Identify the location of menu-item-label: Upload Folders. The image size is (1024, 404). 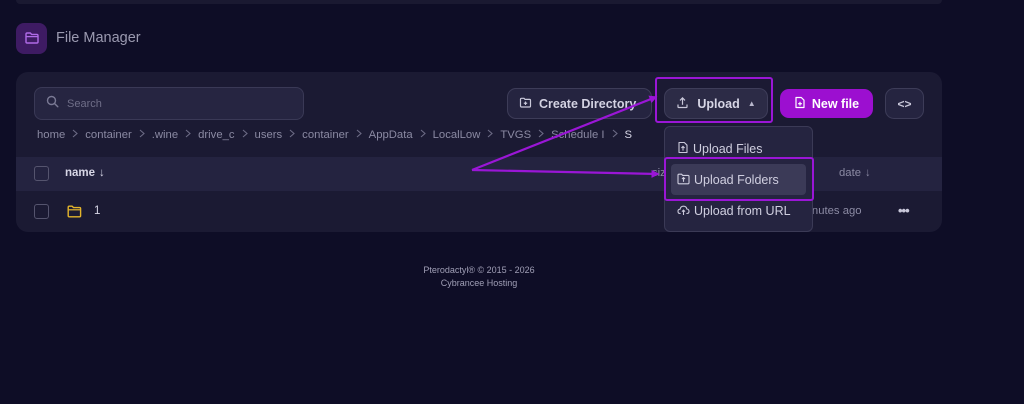
(736, 180).